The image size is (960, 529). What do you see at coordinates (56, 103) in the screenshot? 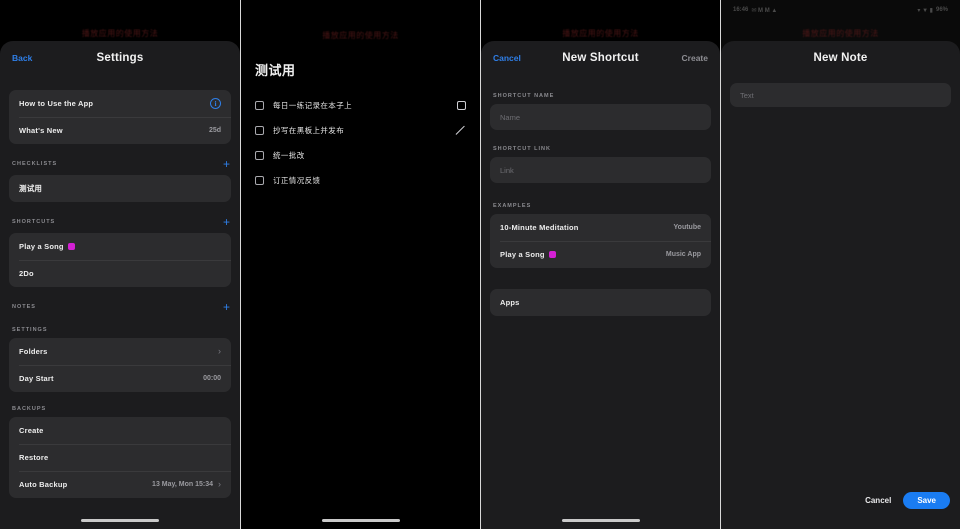
I see `row-label: How to Use the App` at bounding box center [56, 103].